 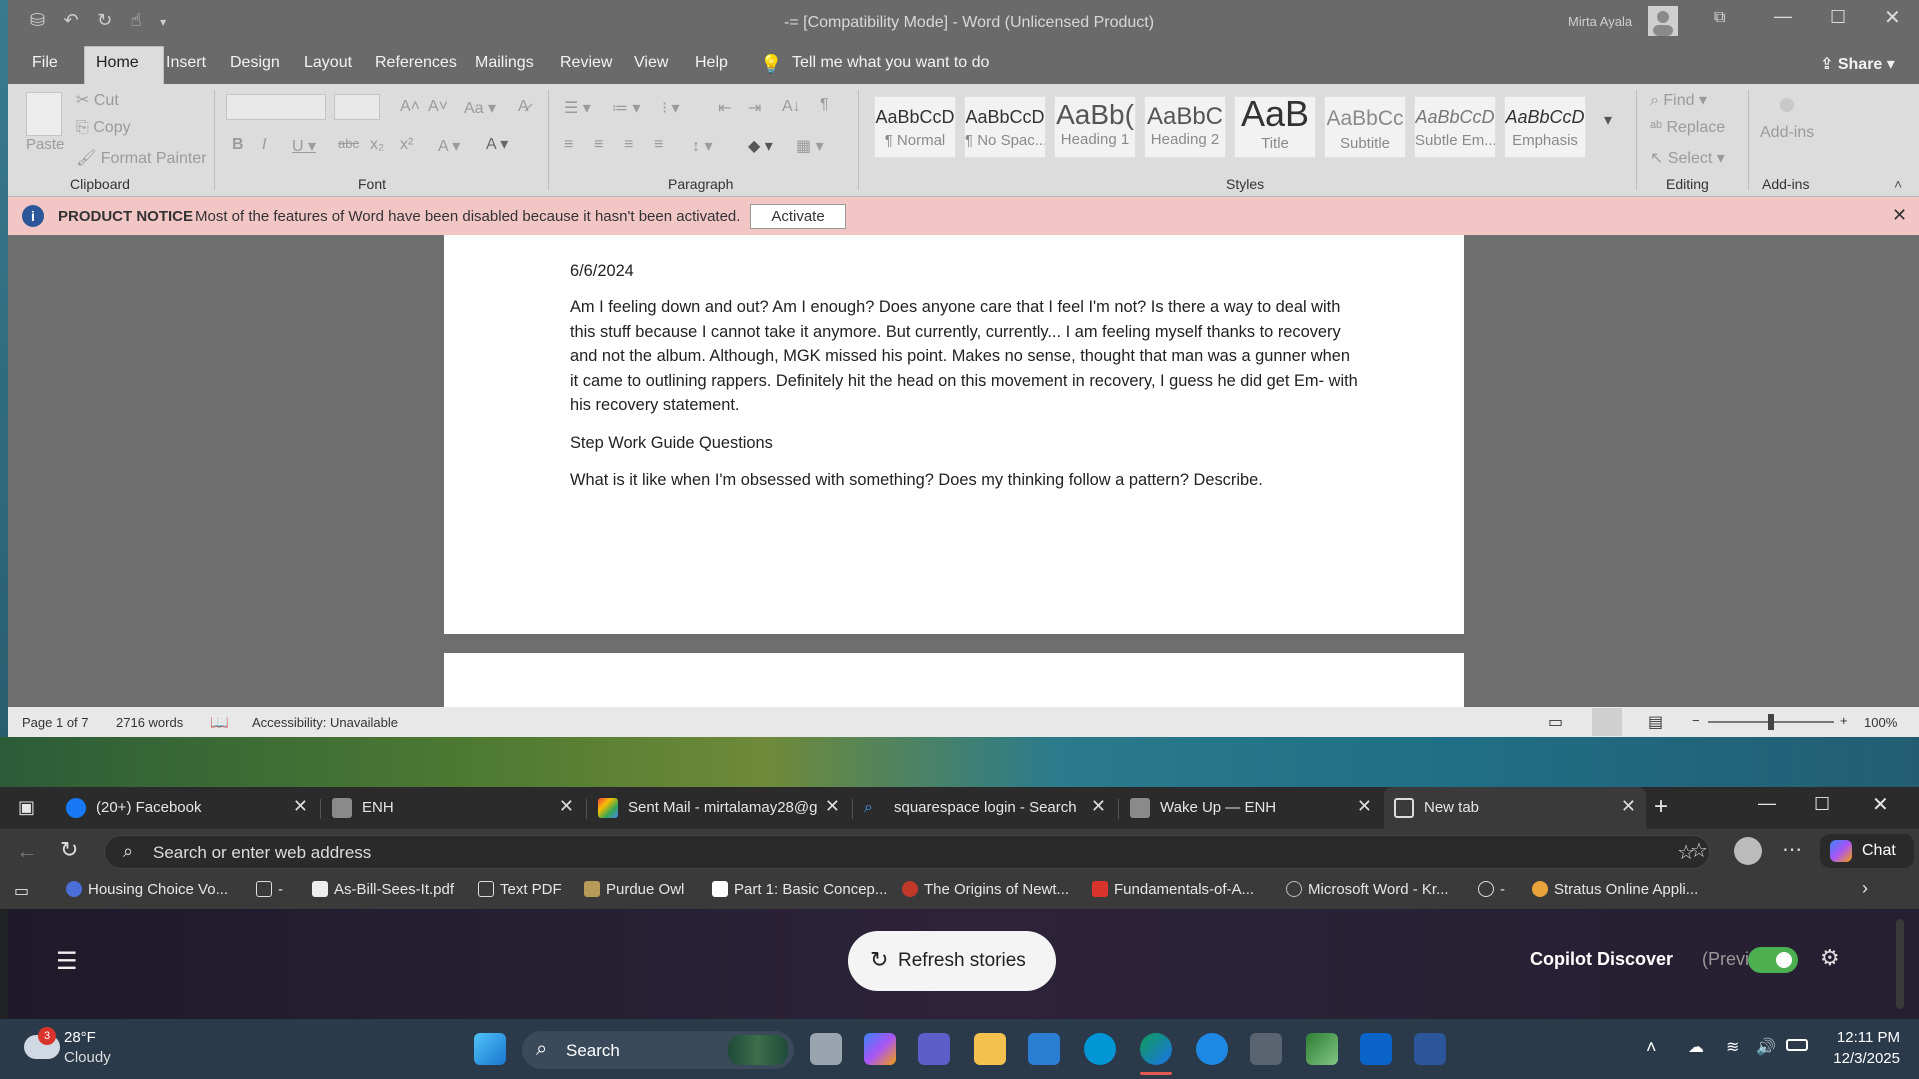 I want to click on find-button: ⌕ Find ▾, so click(x=1678, y=100).